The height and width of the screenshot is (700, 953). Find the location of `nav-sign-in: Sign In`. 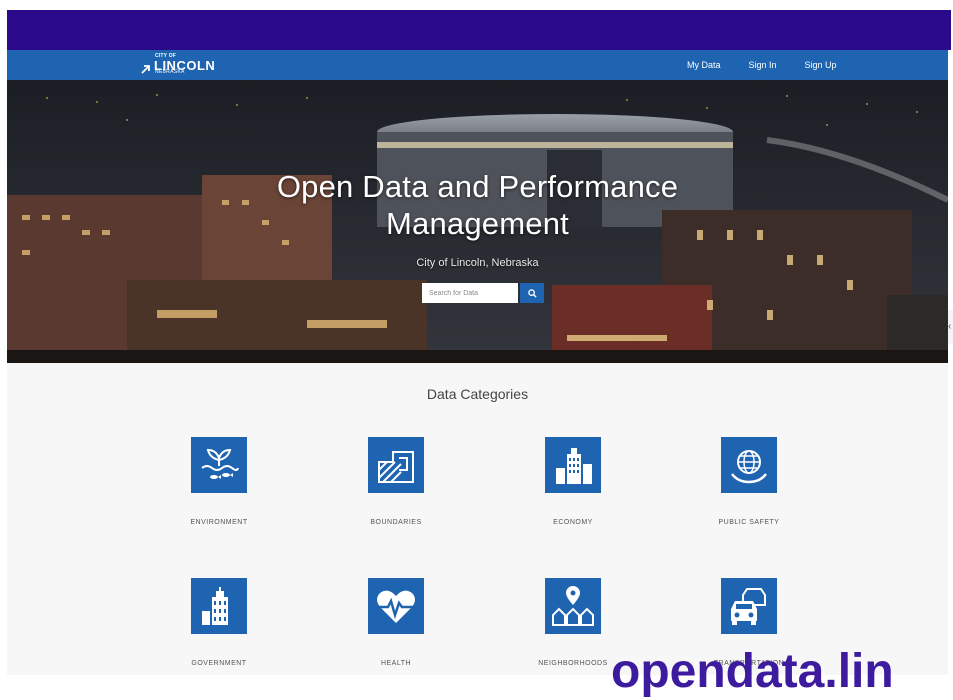

nav-sign-in: Sign In is located at coordinates (763, 65).